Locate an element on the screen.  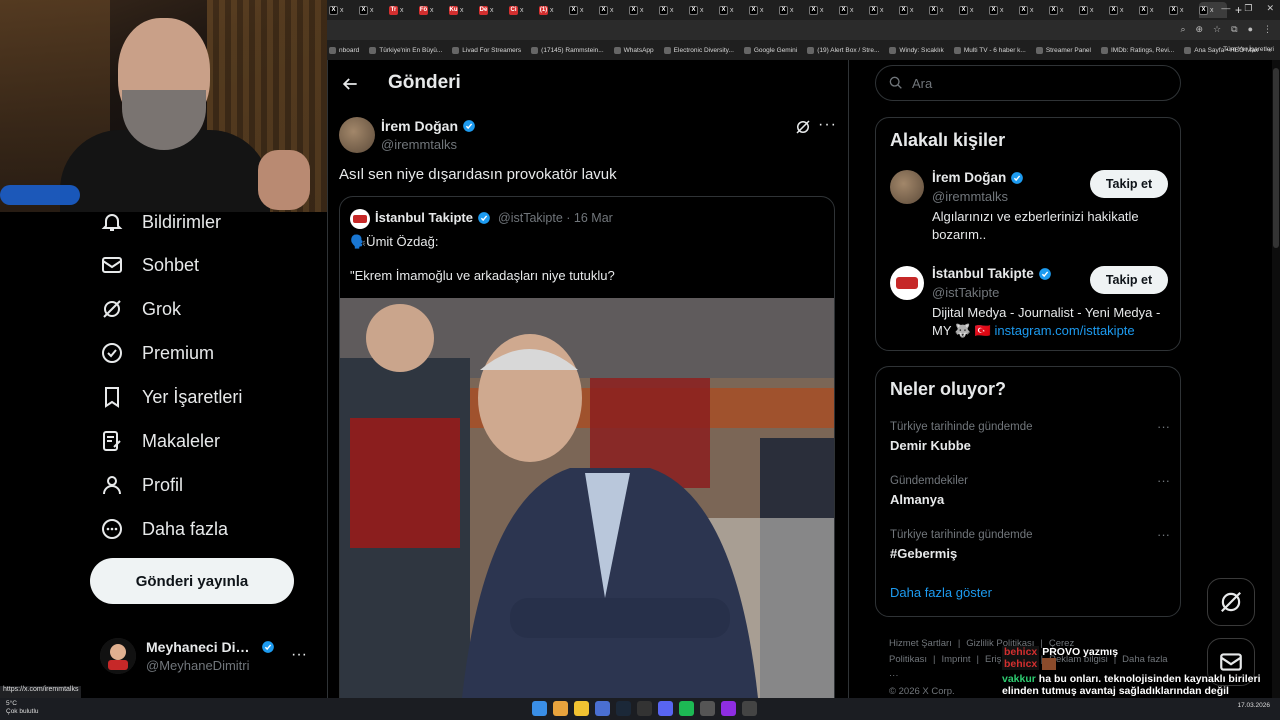
nav-item-makaleler: Makaleler is located at coordinates (160, 441).